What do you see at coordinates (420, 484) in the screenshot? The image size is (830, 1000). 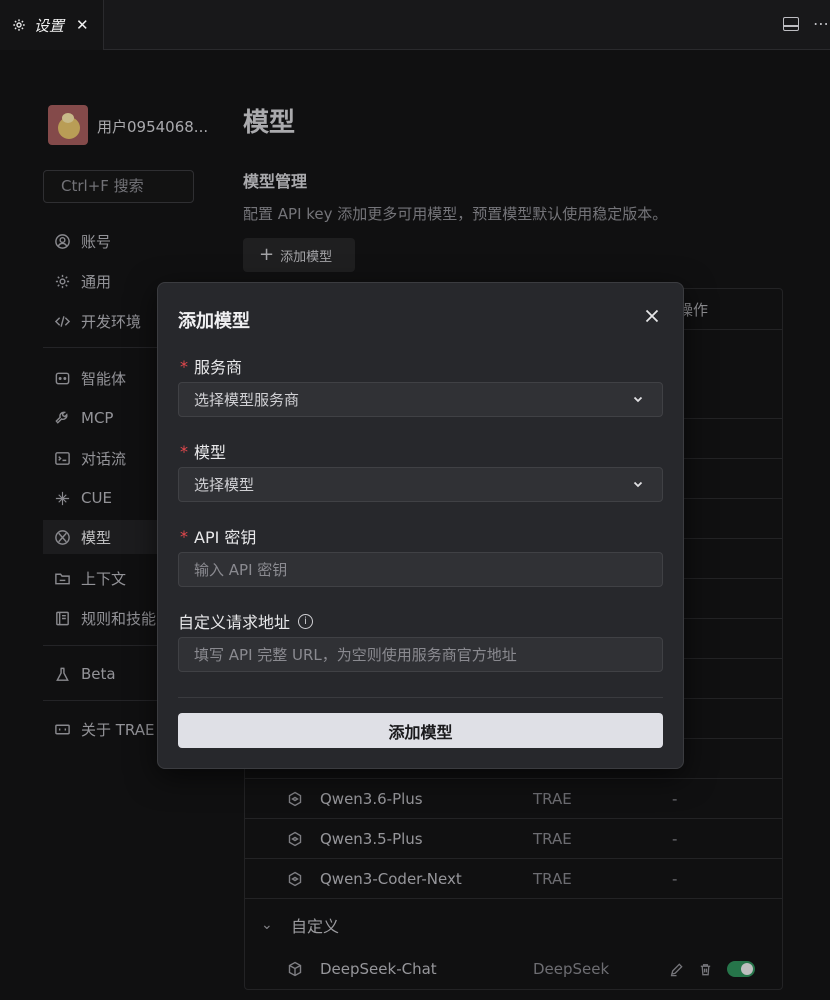 I see `model-select: 选择模型` at bounding box center [420, 484].